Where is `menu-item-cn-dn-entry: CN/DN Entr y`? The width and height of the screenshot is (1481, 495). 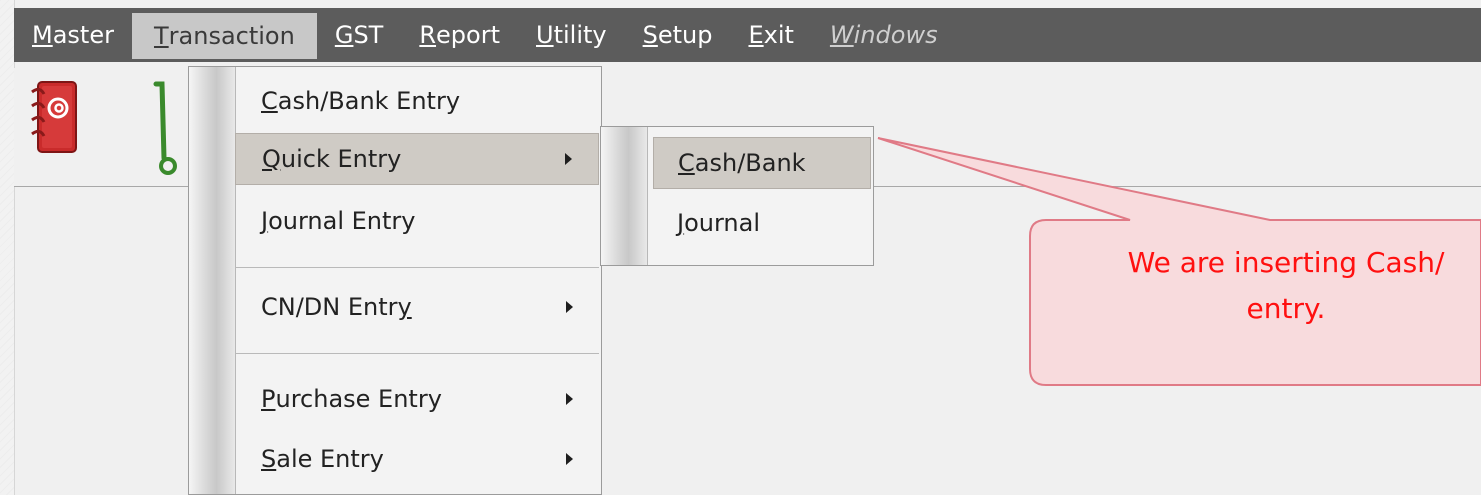
menu-item-cn-dn-entry: CN/DN Entr y is located at coordinates (417, 307).